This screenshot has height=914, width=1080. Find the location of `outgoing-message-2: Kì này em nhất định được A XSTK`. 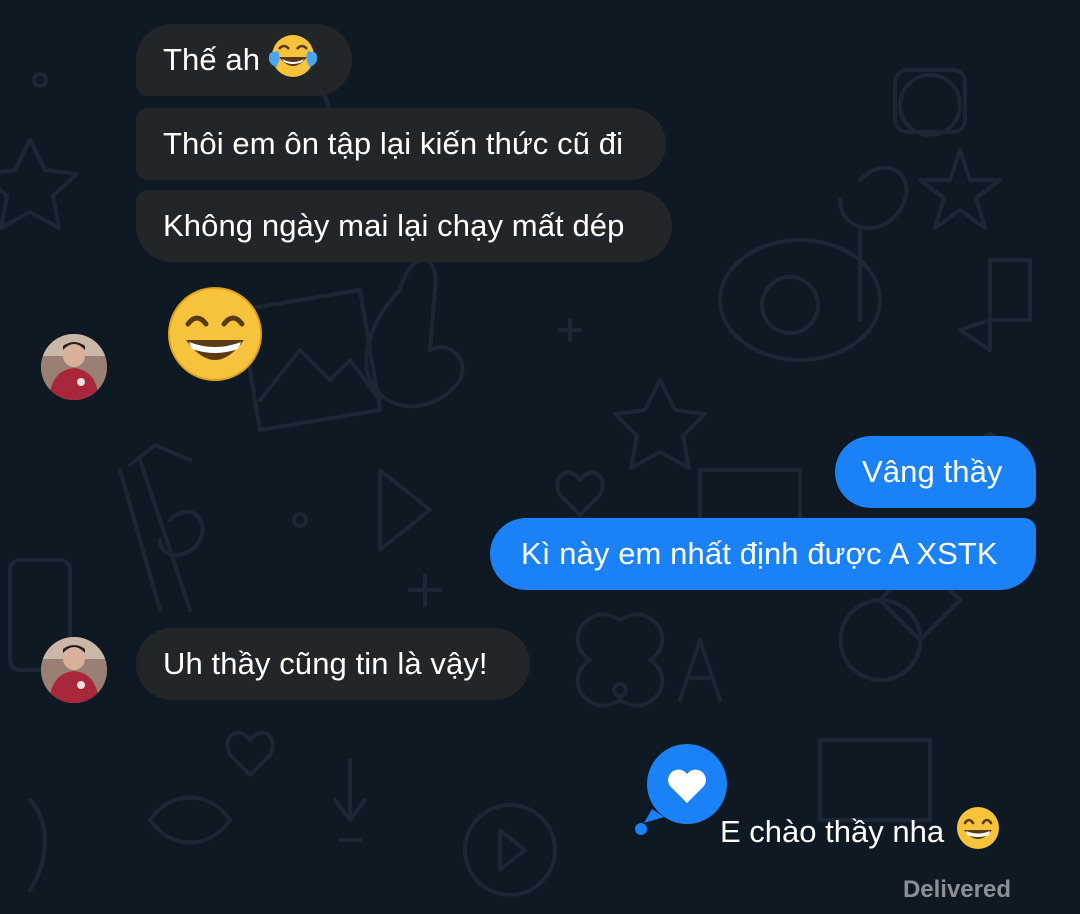

outgoing-message-2: Kì này em nhất định được A XSTK is located at coordinates (763, 554).